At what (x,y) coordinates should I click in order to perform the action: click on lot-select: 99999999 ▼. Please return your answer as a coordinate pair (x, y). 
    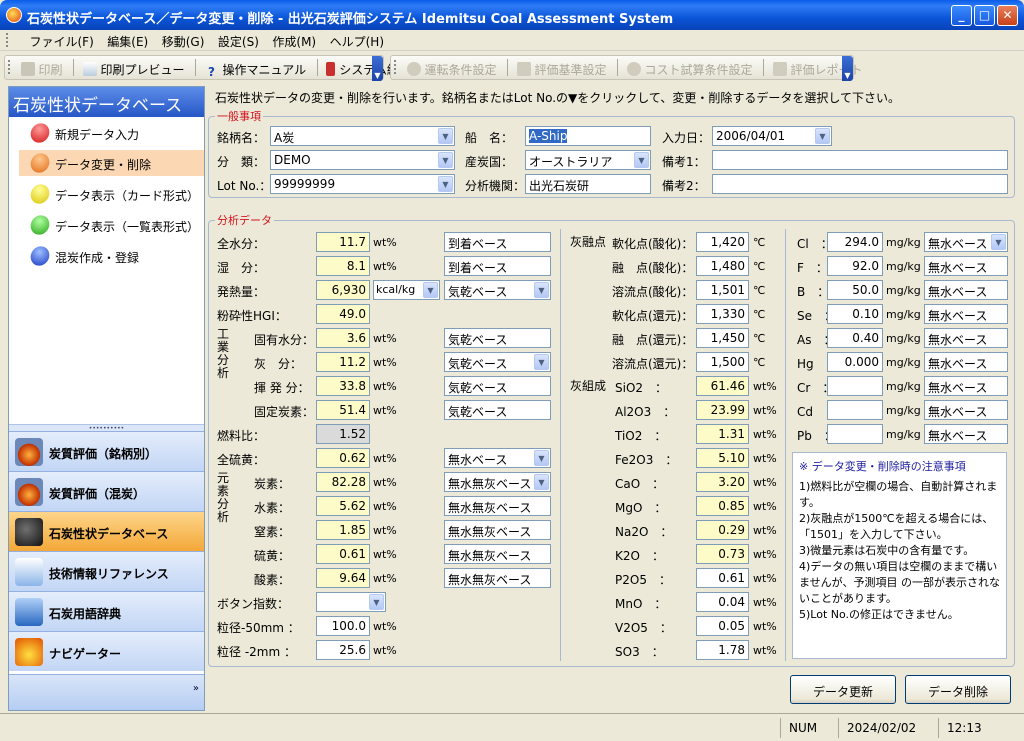
    Looking at the image, I should click on (362, 184).